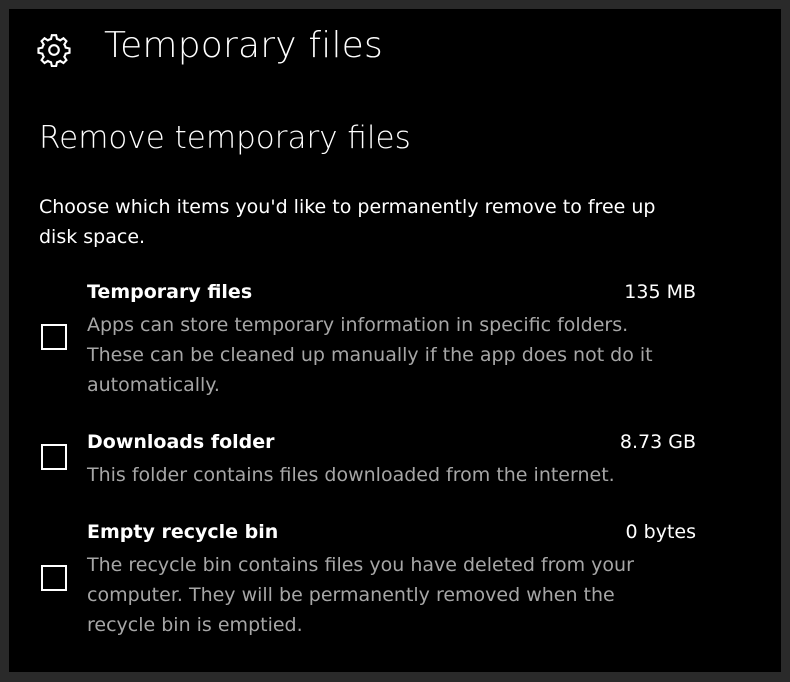 This screenshot has width=790, height=682. I want to click on gear-icon, so click(54, 50).